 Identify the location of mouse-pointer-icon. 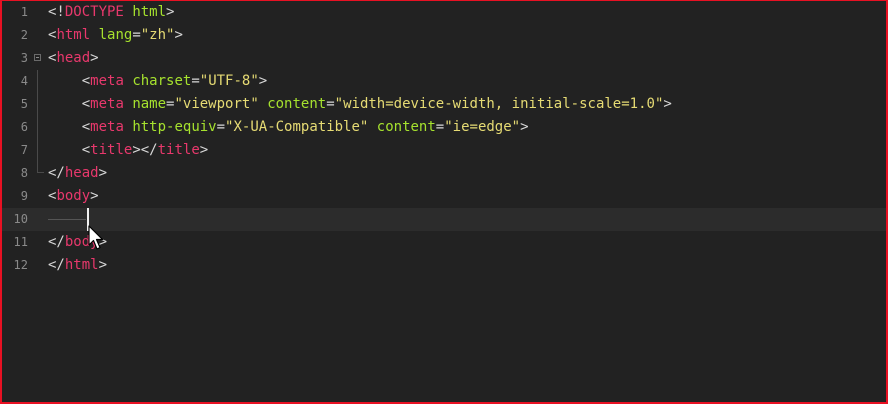
(96, 237).